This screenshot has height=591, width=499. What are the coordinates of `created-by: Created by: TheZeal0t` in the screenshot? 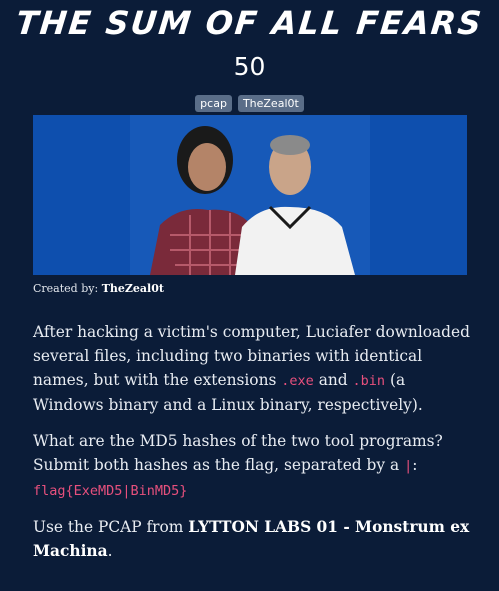 It's located at (98, 288).